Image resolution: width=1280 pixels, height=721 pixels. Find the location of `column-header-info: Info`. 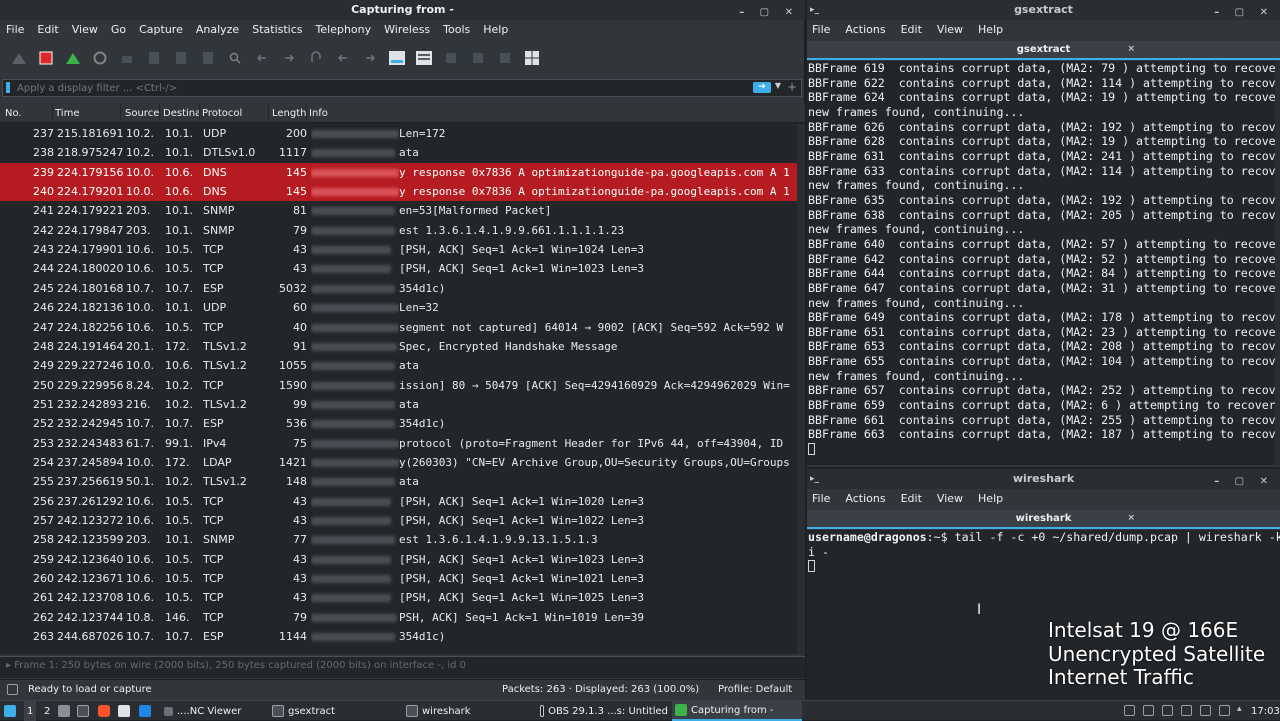

column-header-info: Info is located at coordinates (554, 113).